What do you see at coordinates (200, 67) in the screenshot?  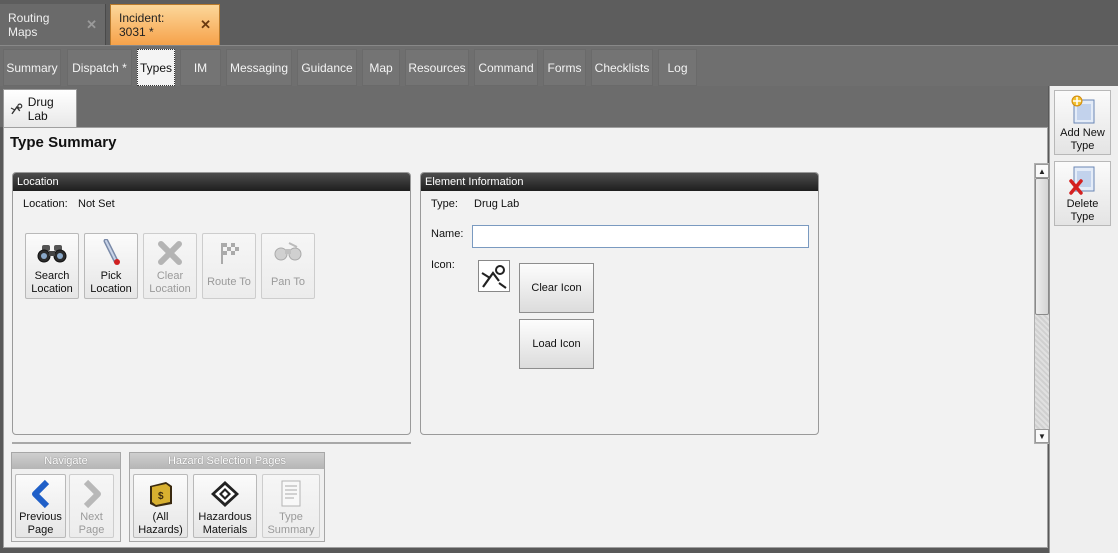 I see `tab-im: IM` at bounding box center [200, 67].